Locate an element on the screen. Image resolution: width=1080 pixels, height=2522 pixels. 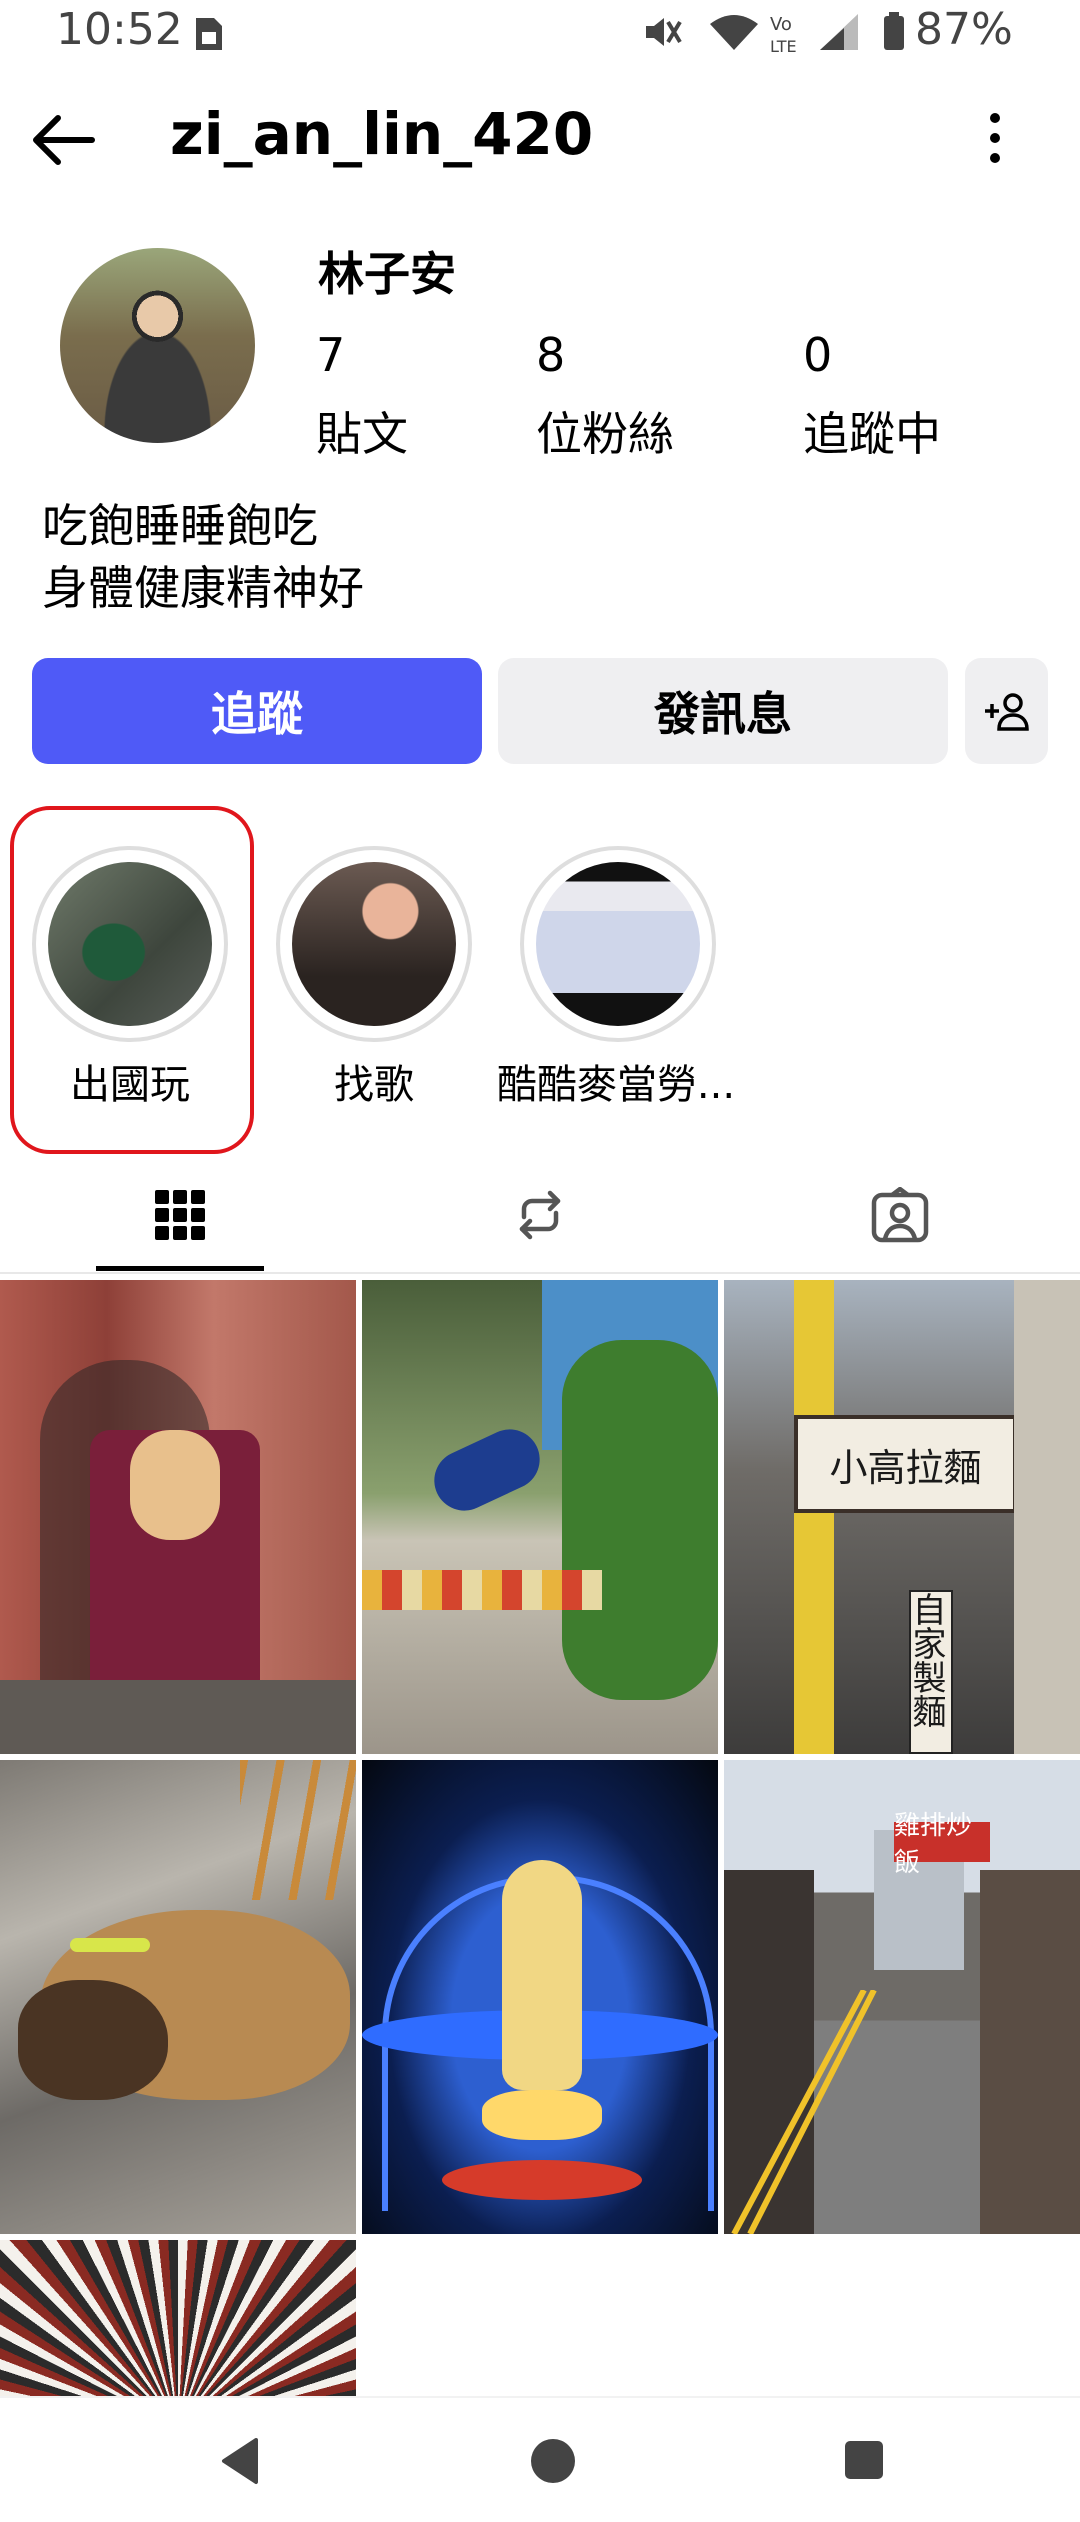
display-name: 林子安 is located at coordinates (387, 274).